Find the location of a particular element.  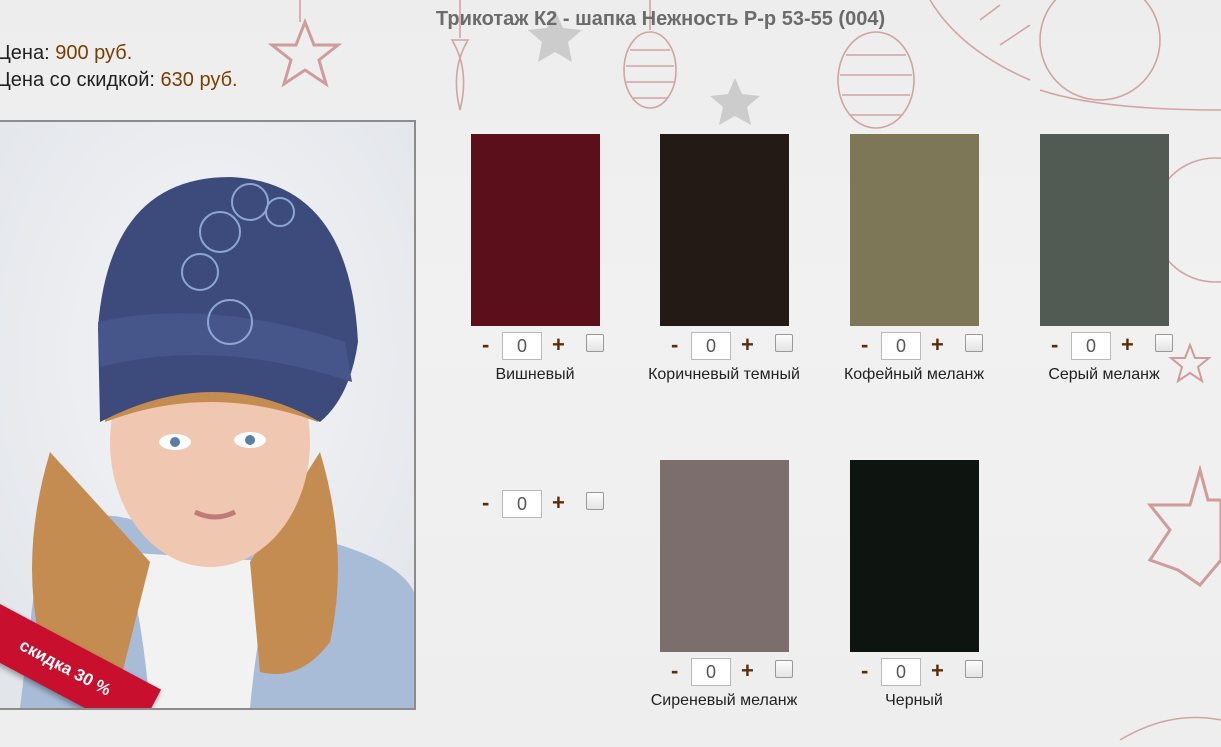

color-name: Коричневый темный is located at coordinates (724, 374).